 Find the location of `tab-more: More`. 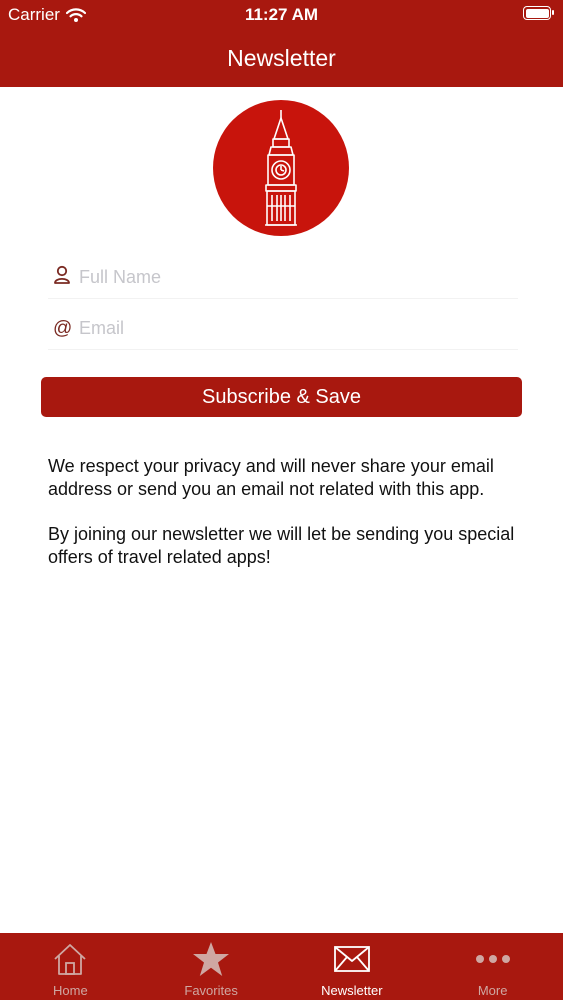

tab-more: More is located at coordinates (492, 966).